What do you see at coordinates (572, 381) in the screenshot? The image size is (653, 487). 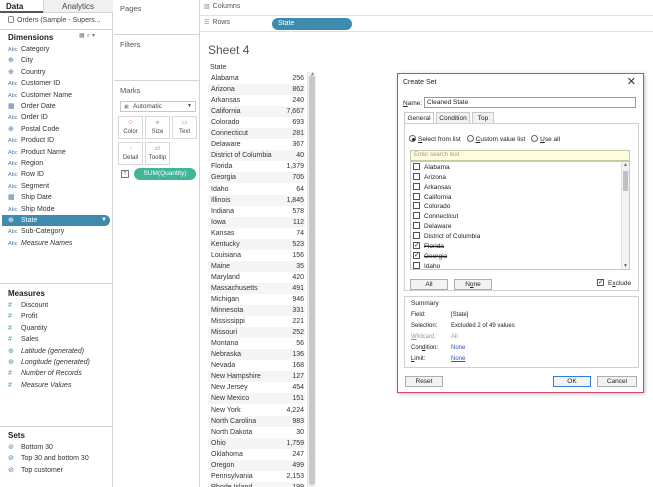 I see `ok-button: OK` at bounding box center [572, 381].